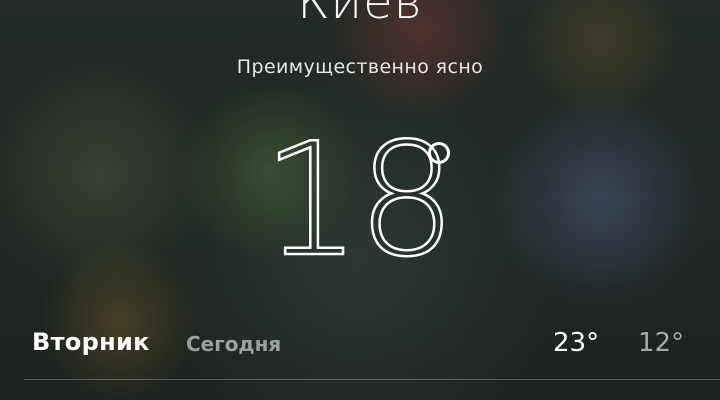  I want to click on temperature-value: 18, so click(359, 200).